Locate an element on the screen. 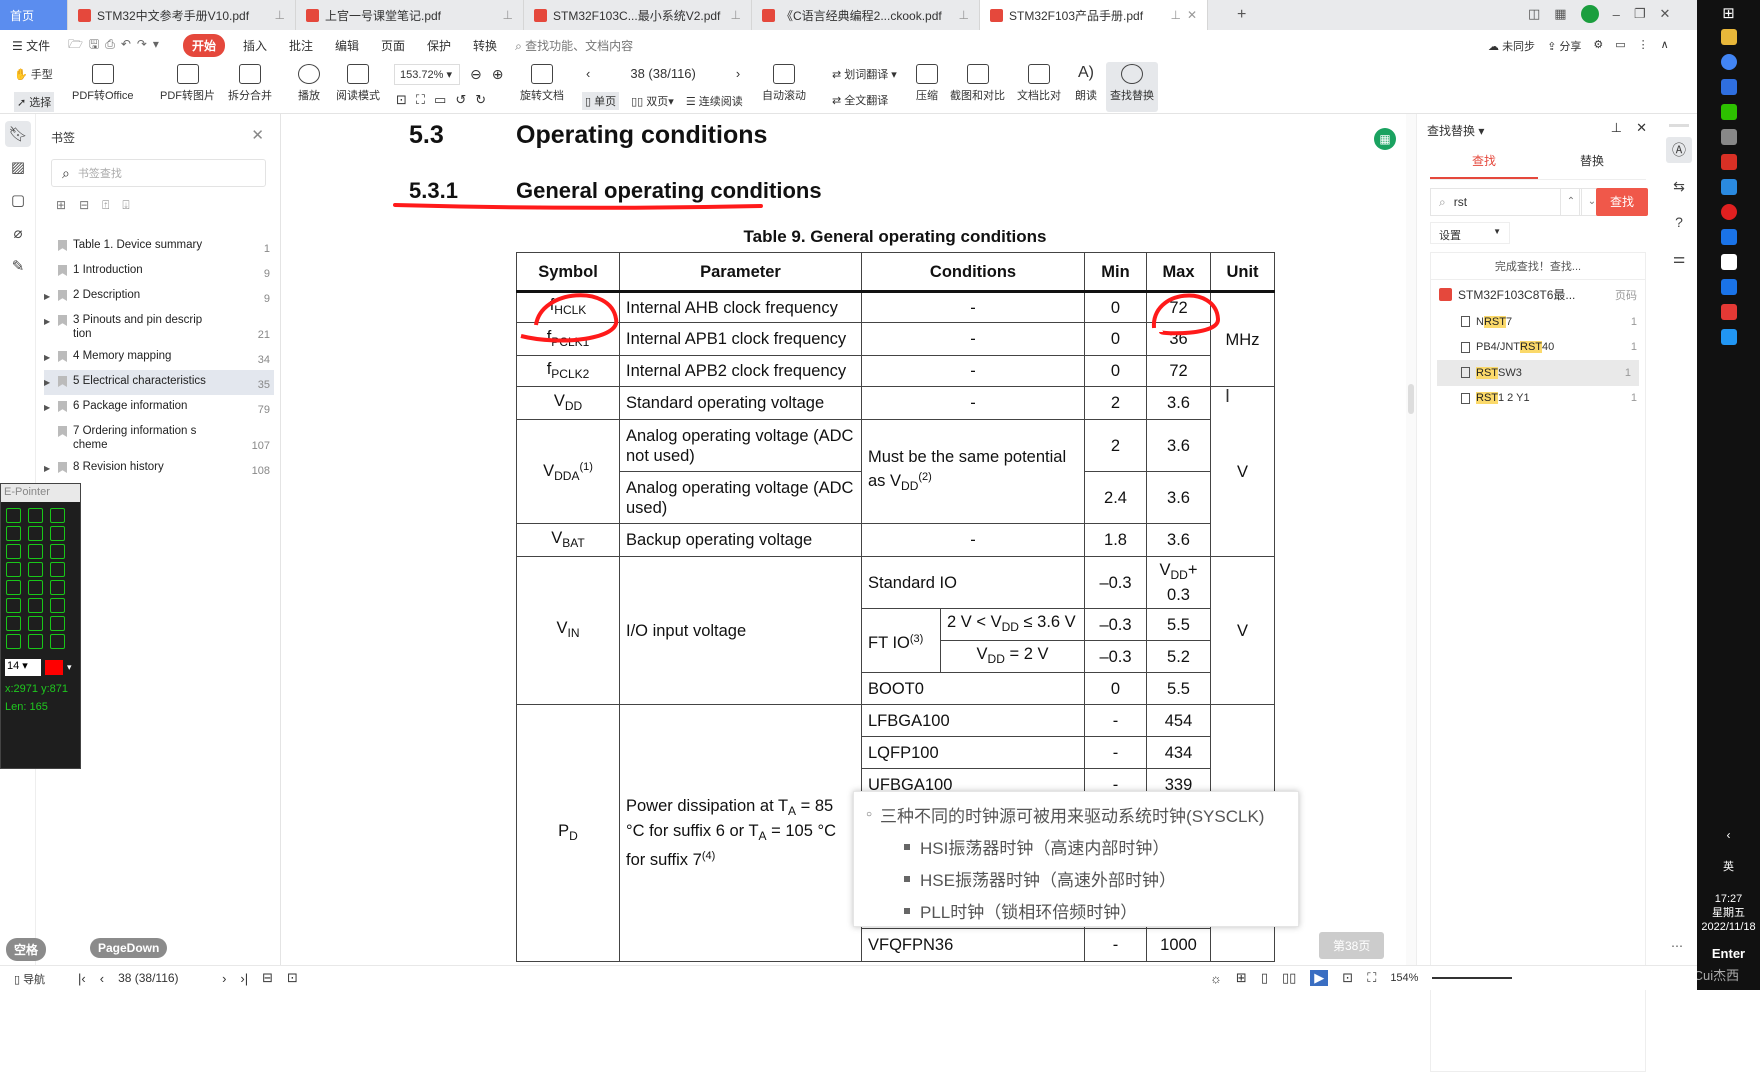 The image size is (1760, 1072). bookmark-item: ▶ 5 Electrical characteristics 35 is located at coordinates (159, 382).